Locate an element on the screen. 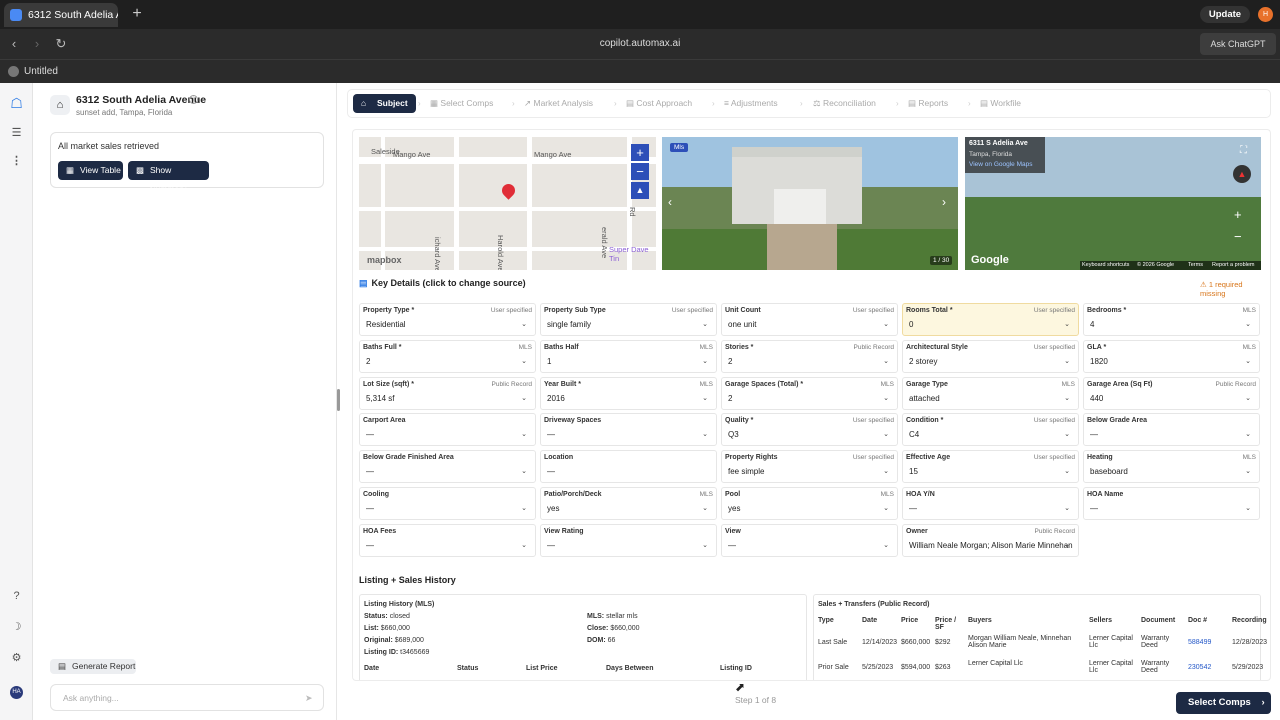  back-arrow-icon: ‹ is located at coordinates (14, 44).